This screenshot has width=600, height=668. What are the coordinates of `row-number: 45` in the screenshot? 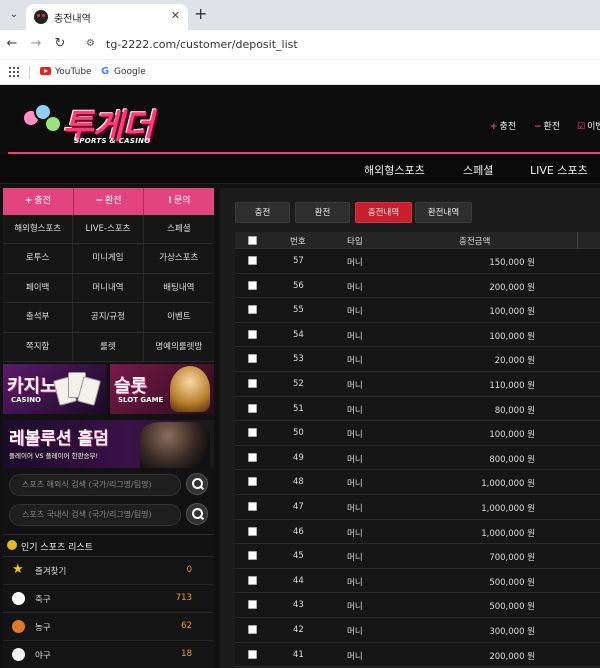 It's located at (298, 556).